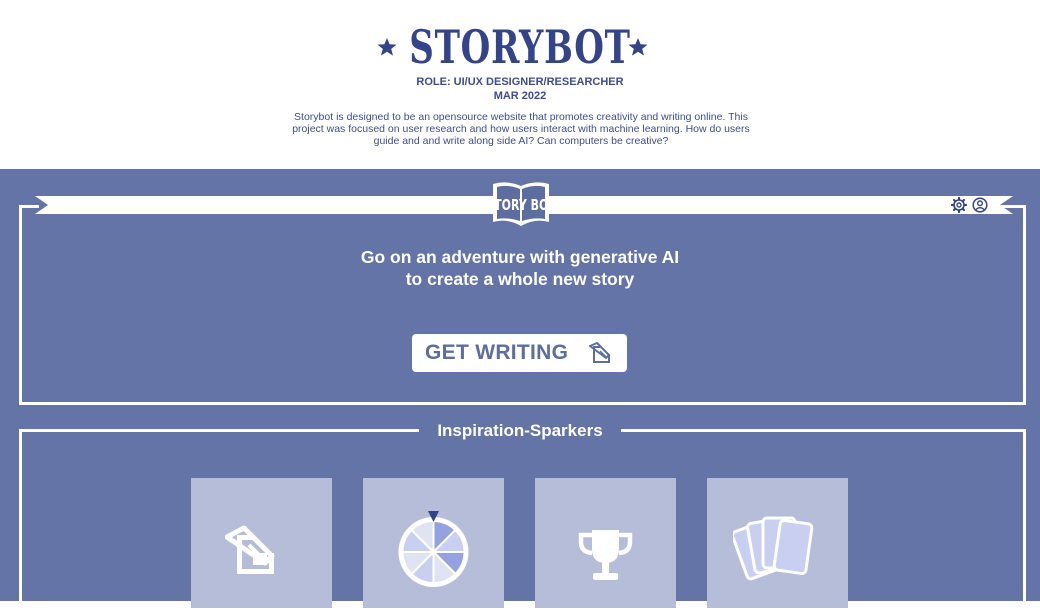 Image resolution: width=1040 pixels, height=612 pixels. I want to click on gear-icon, so click(959, 205).